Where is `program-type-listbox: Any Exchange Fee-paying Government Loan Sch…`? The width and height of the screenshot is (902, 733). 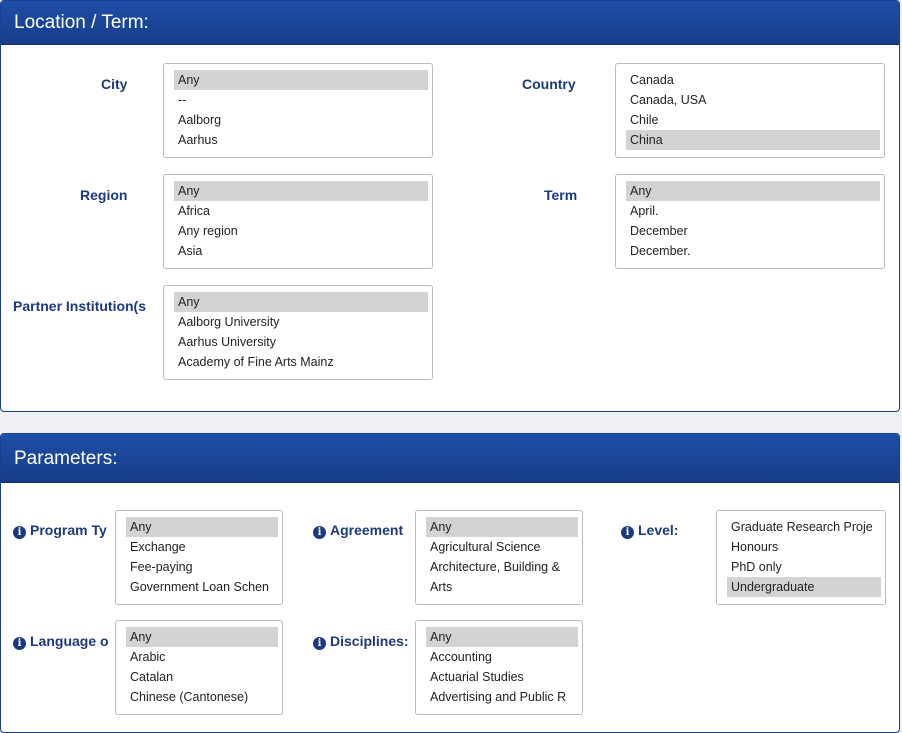
program-type-listbox: Any Exchange Fee-paying Government Loan Sch… is located at coordinates (199, 557).